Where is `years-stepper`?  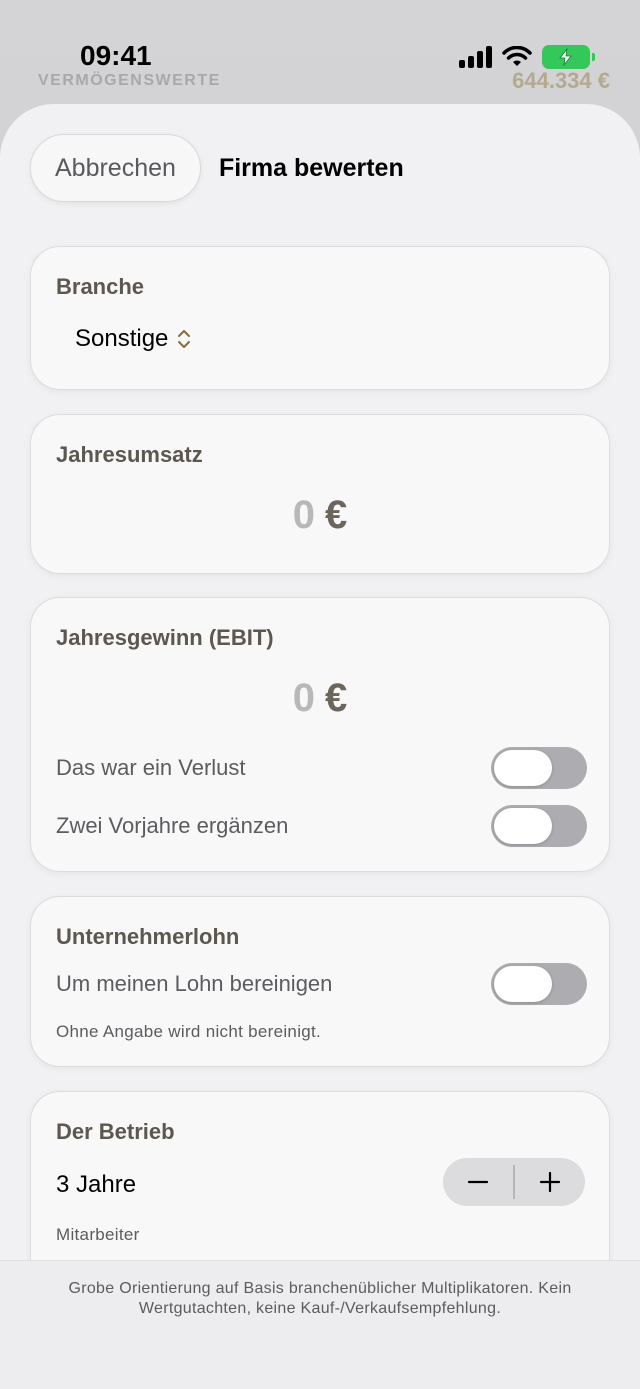 years-stepper is located at coordinates (514, 1182).